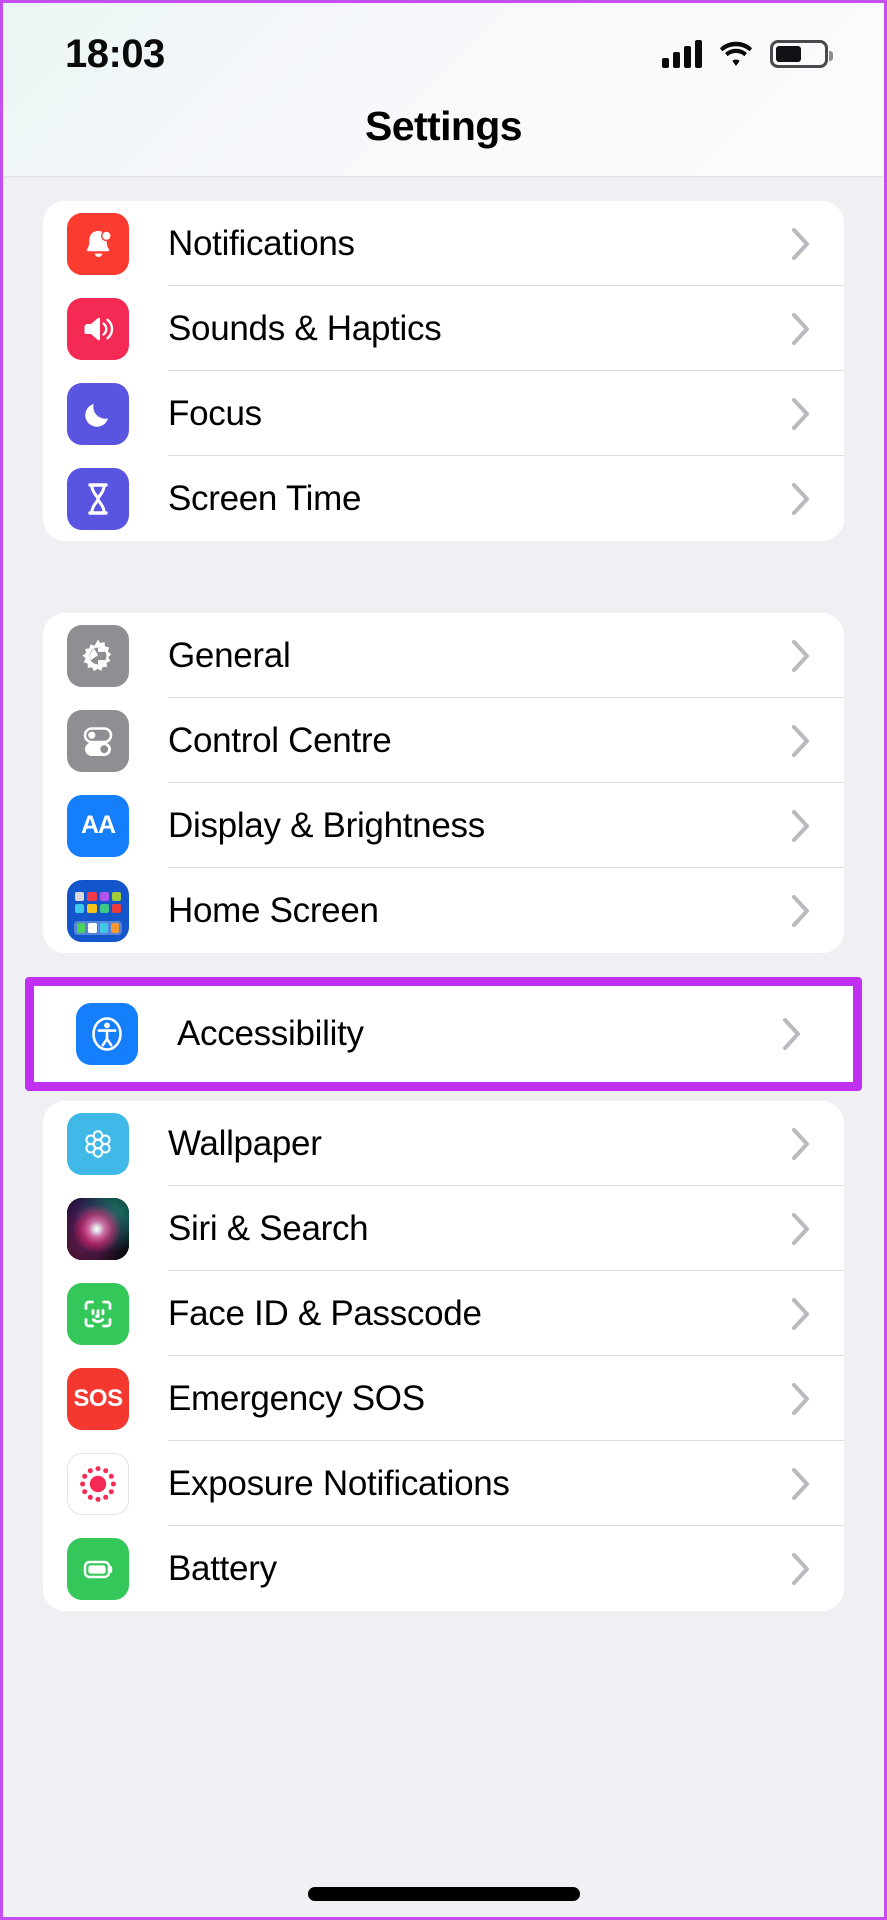 Image resolution: width=887 pixels, height=1920 pixels. What do you see at coordinates (222, 1568) in the screenshot?
I see `sidebar-item-label: Battery` at bounding box center [222, 1568].